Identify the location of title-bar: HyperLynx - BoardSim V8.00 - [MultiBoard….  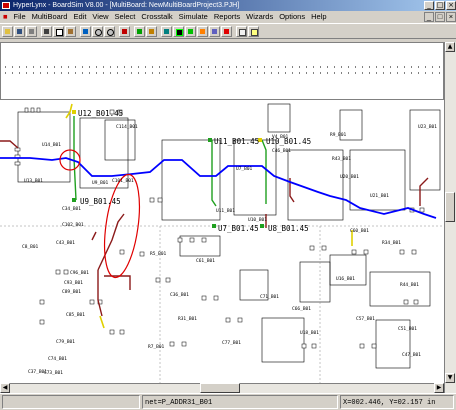
(228, 5).